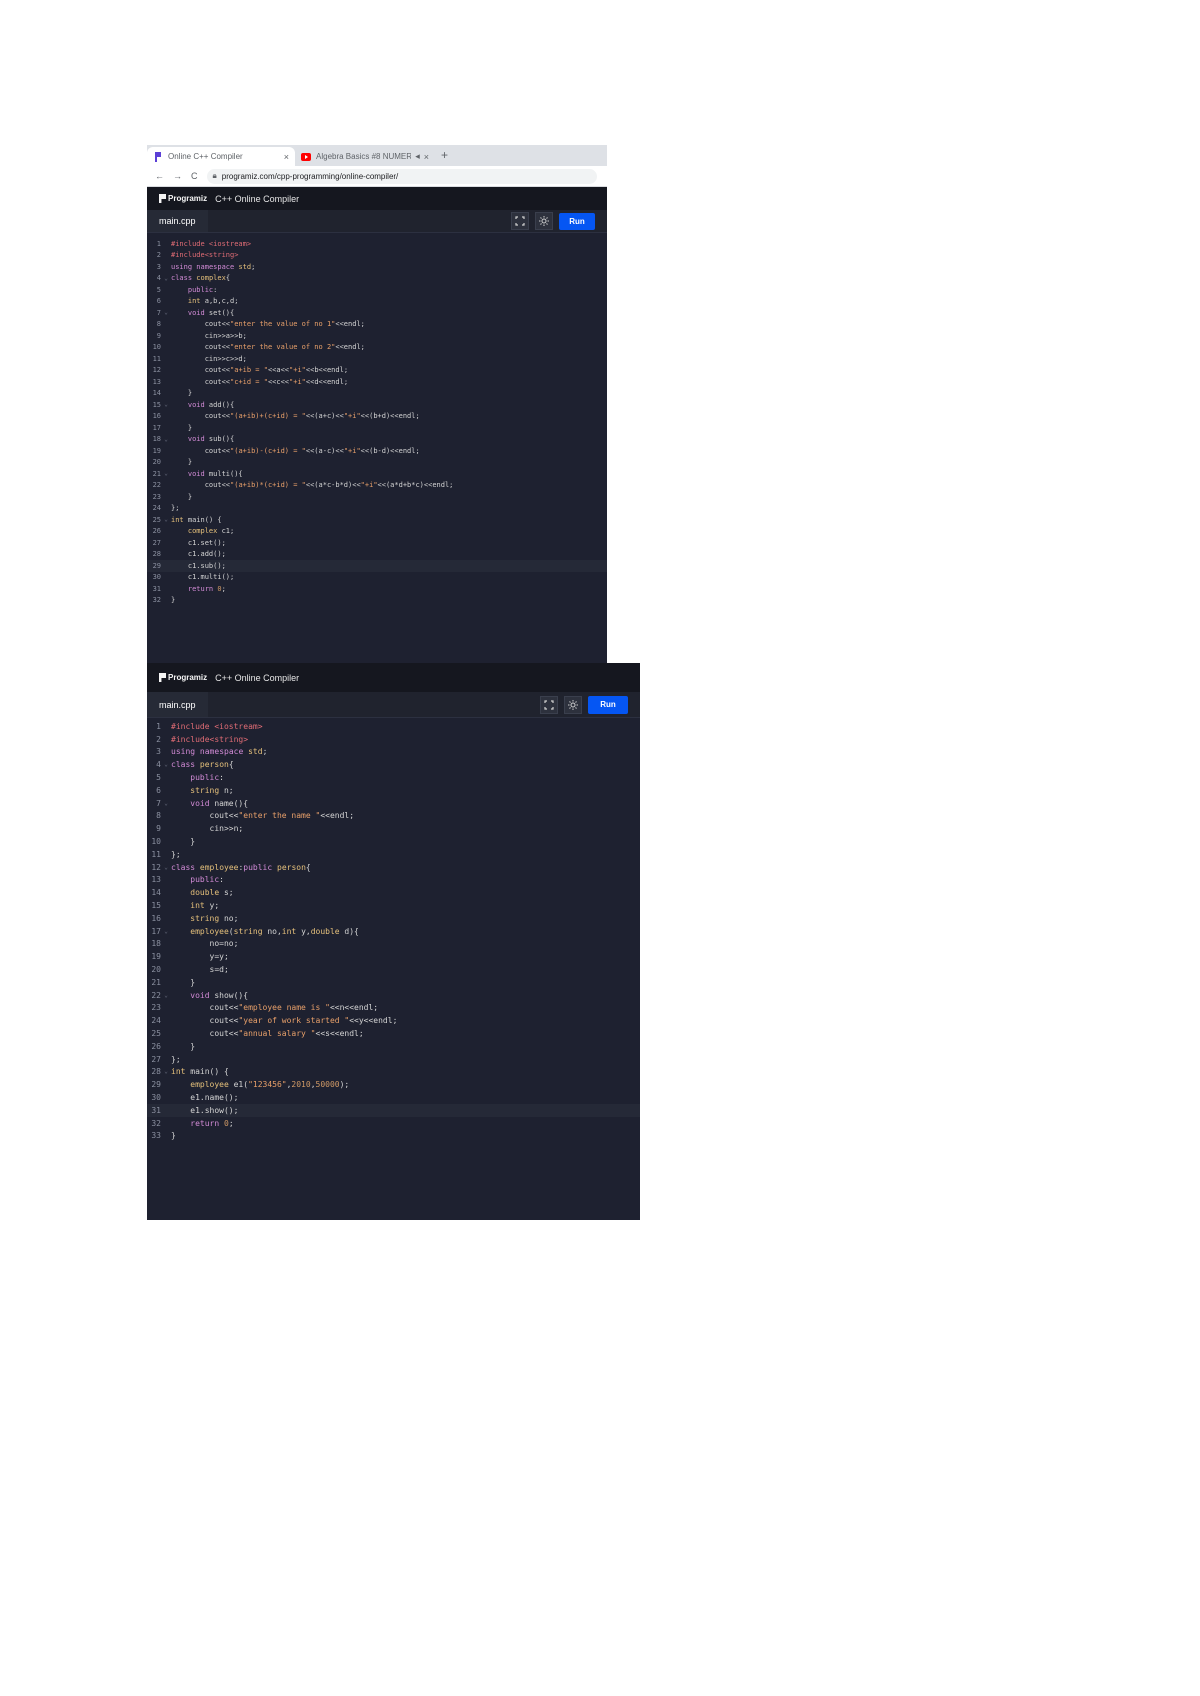  What do you see at coordinates (377, 463) in the screenshot?
I see `code-line: 20 }` at bounding box center [377, 463].